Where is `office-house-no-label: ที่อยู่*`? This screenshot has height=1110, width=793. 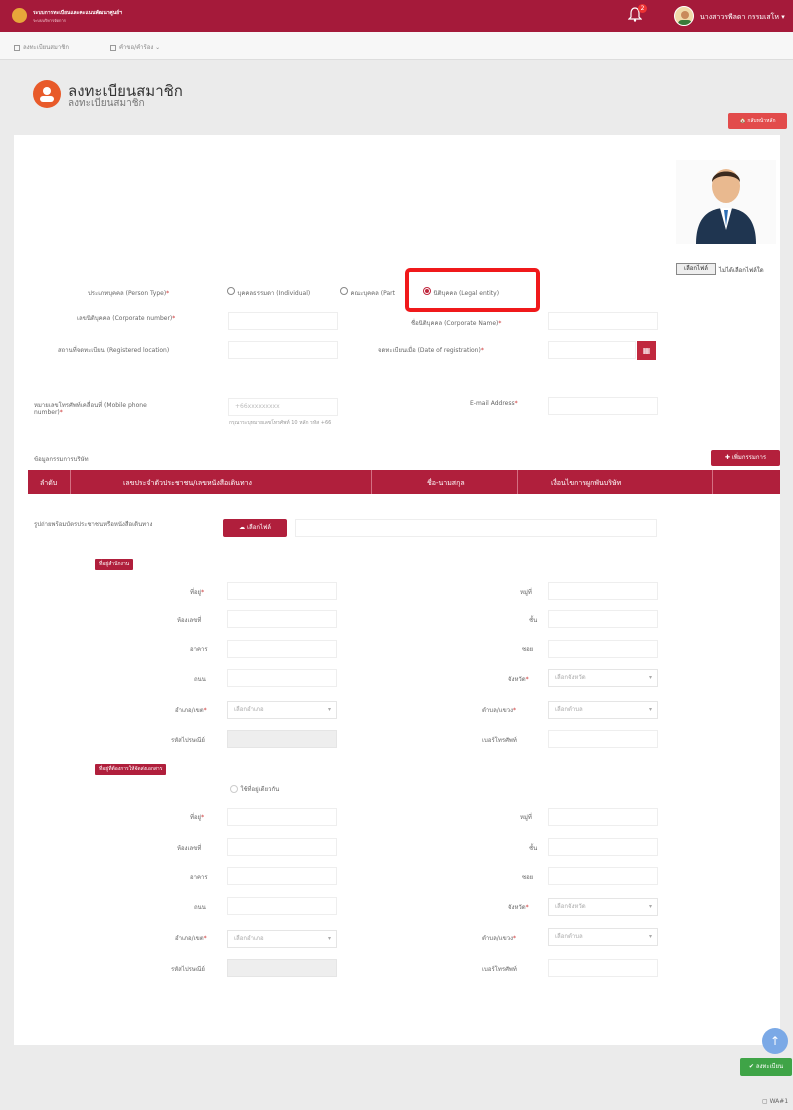 office-house-no-label: ที่อยู่* is located at coordinates (197, 592).